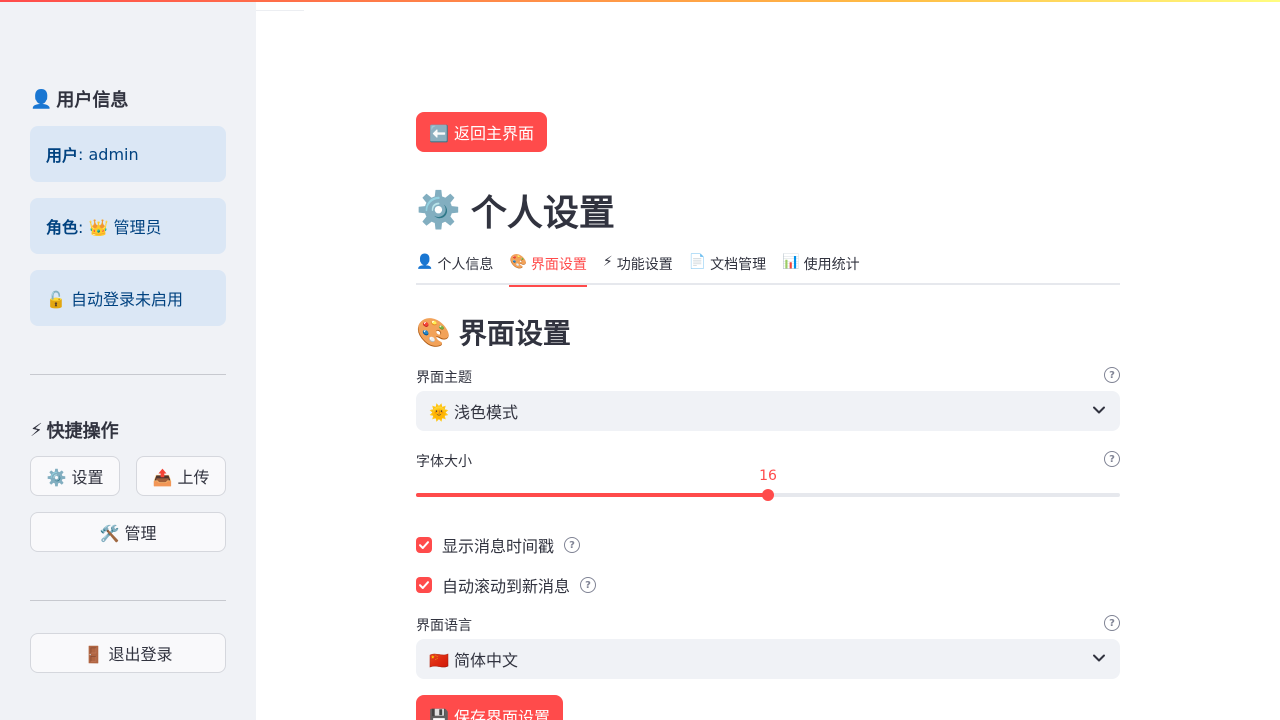  I want to click on auto-scroll-option: 自动滚动到新消息 ?, so click(506, 585).